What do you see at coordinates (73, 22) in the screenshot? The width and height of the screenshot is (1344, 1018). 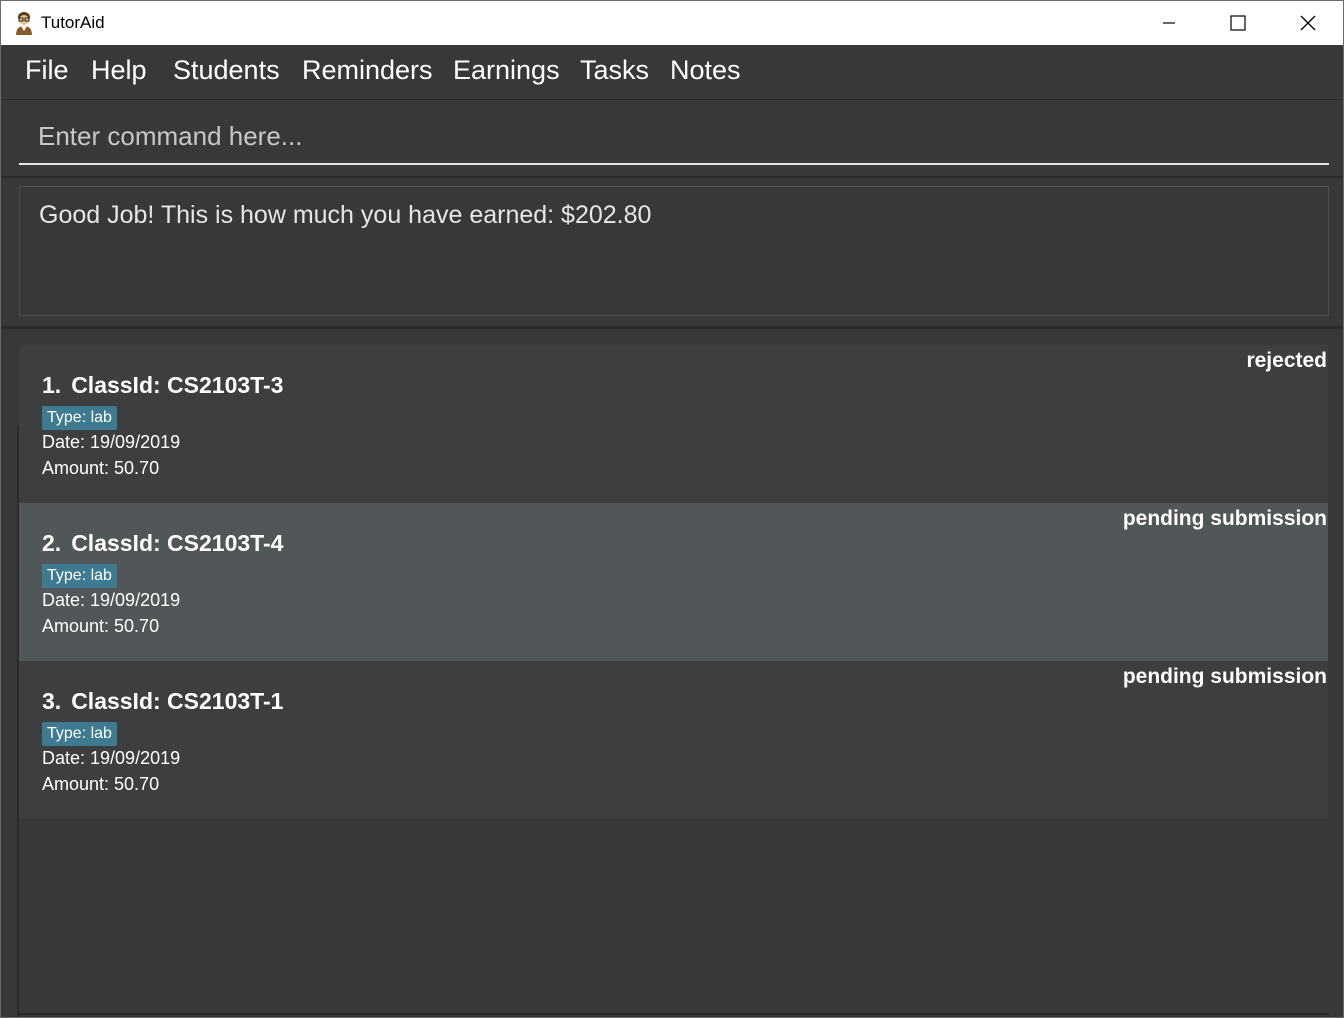 I see `window-title: TutorAid` at bounding box center [73, 22].